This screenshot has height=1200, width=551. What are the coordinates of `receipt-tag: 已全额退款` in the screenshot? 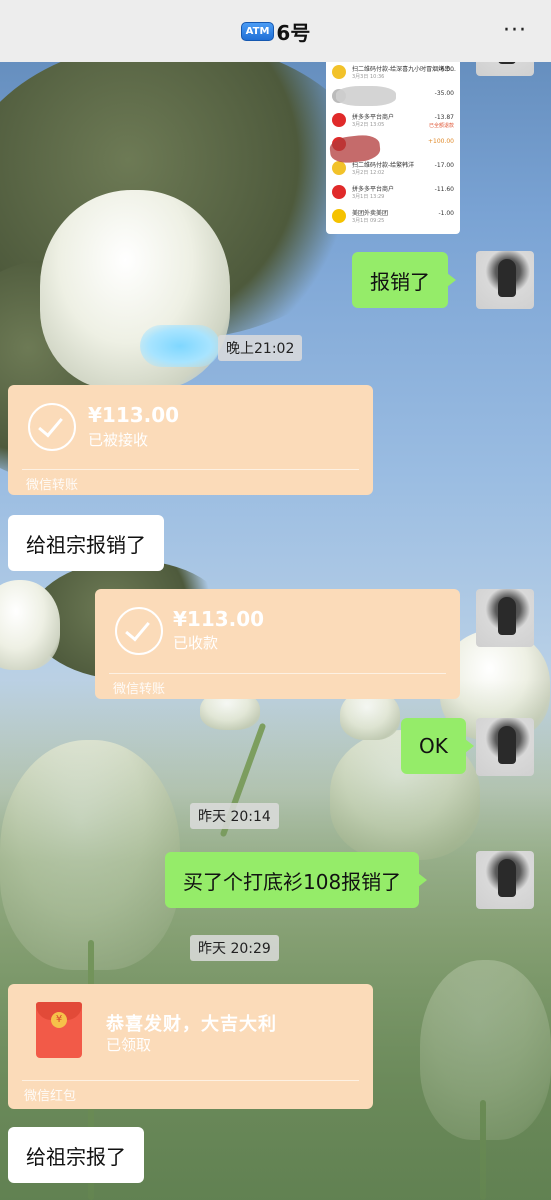 It's located at (441, 126).